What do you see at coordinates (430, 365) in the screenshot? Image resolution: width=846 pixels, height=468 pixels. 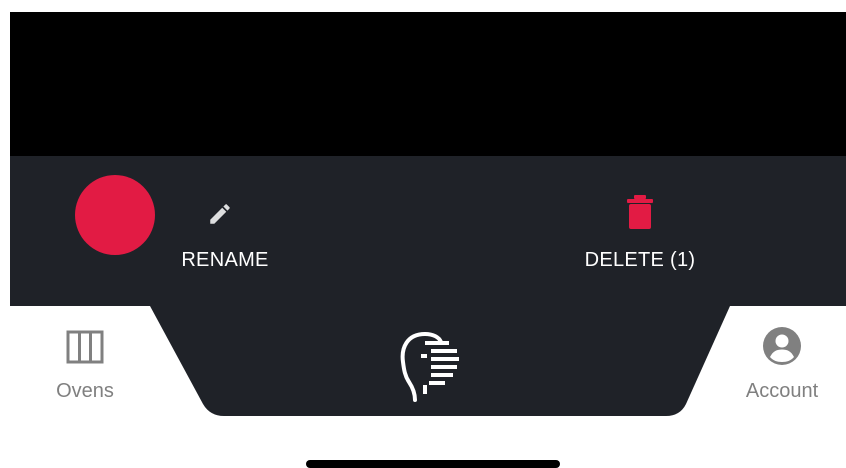 I see `home-logo-button` at bounding box center [430, 365].